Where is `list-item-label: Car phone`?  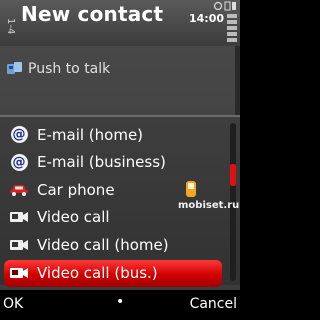
list-item-label: Car phone is located at coordinates (76, 189).